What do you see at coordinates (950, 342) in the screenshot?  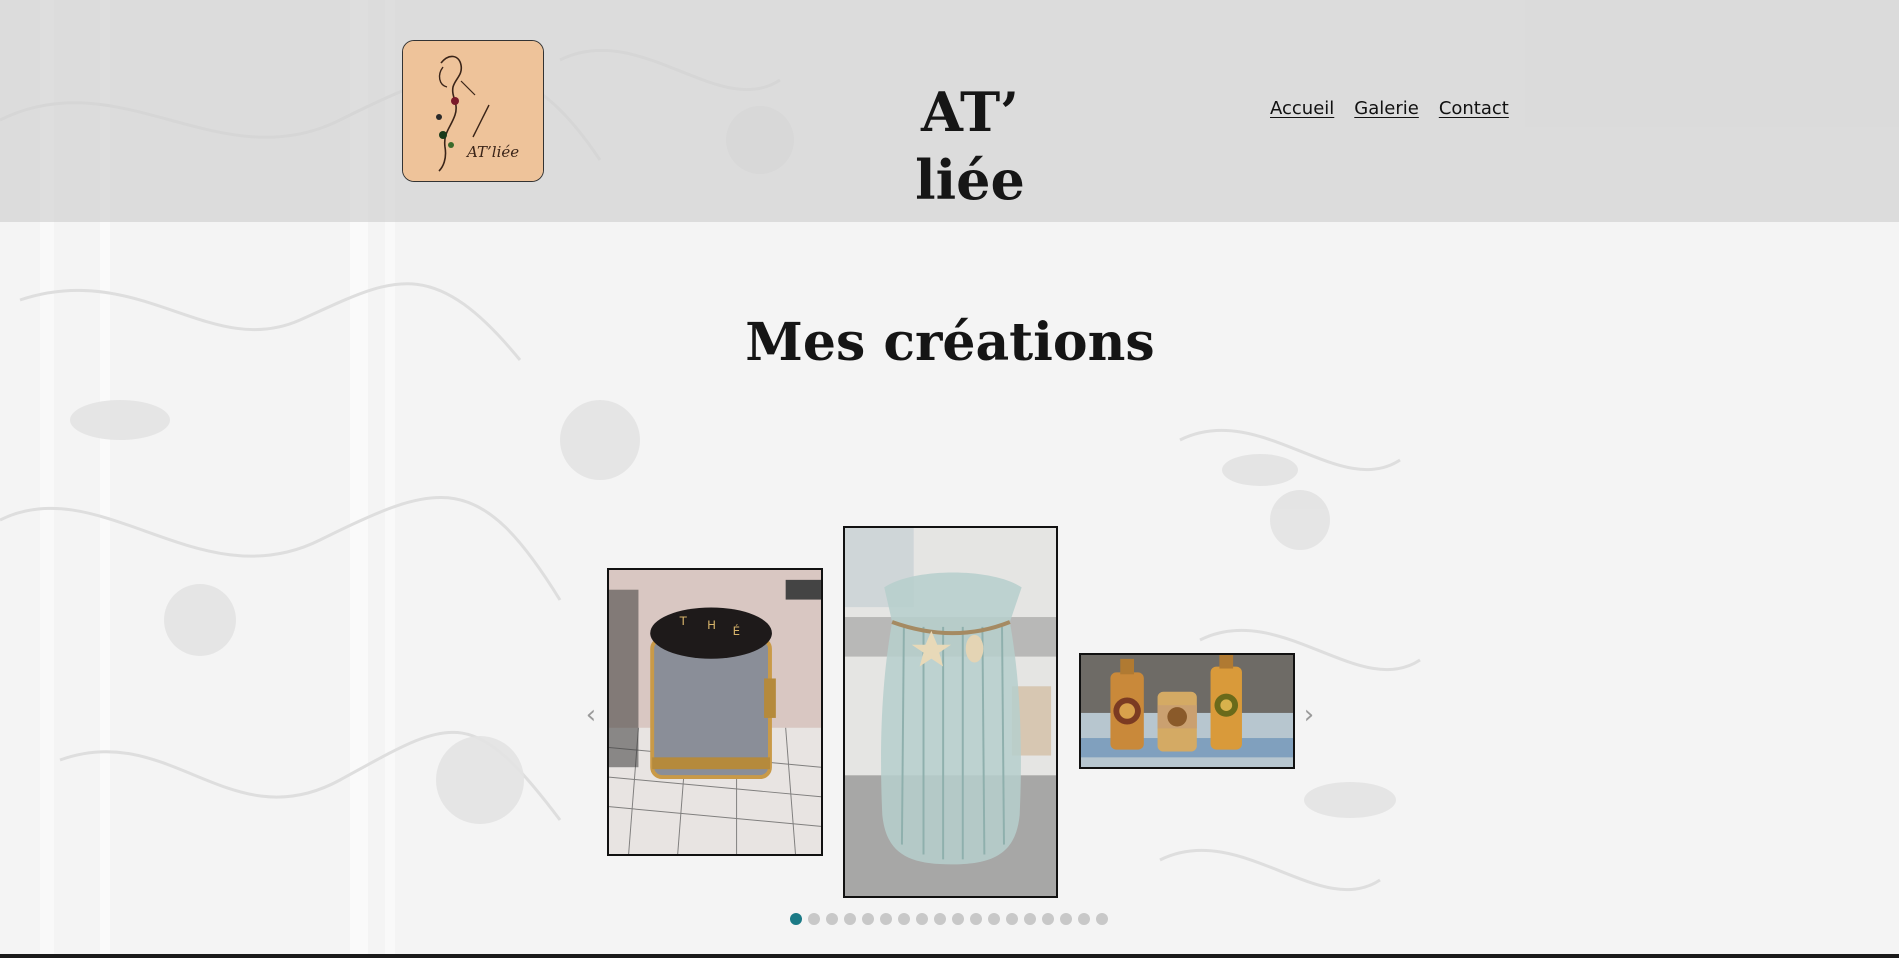 I see `page-heading: Mes créations` at bounding box center [950, 342].